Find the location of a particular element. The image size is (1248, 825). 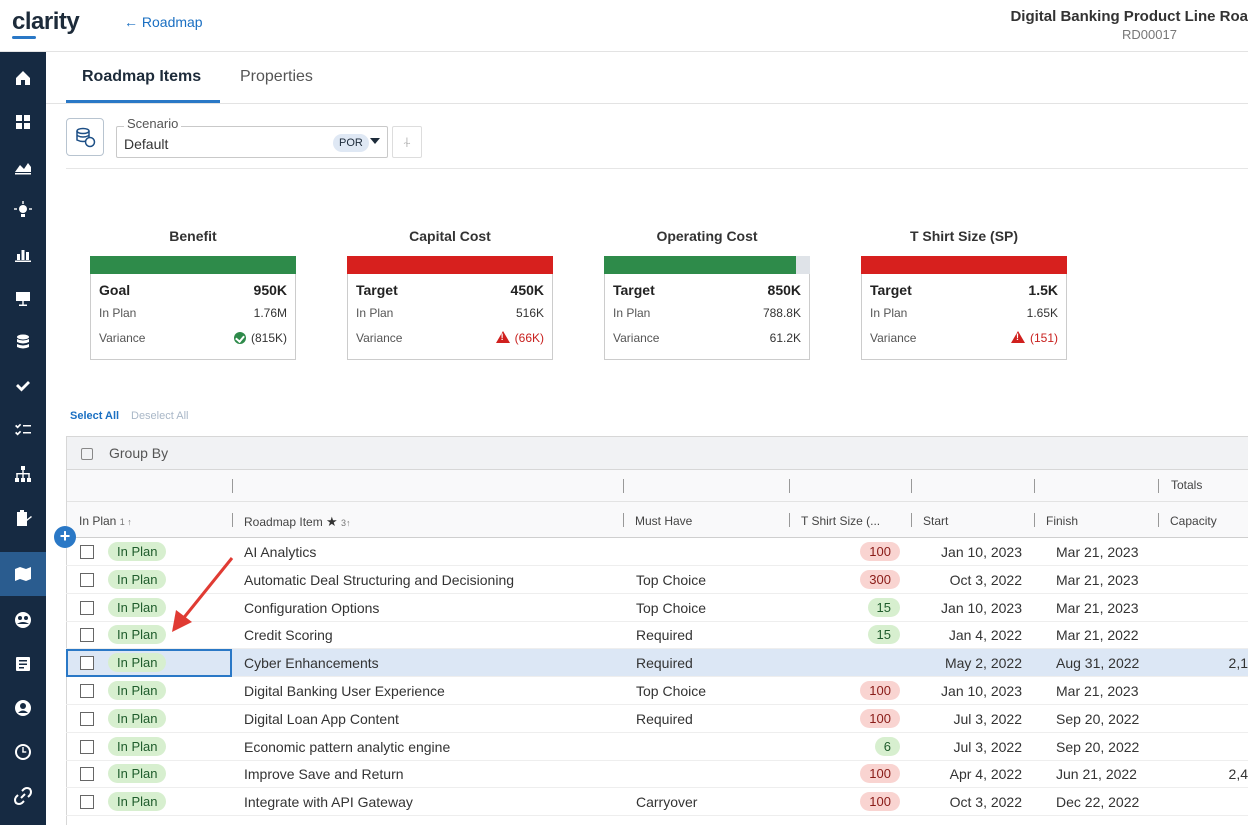

must-have-value: Carryover is located at coordinates (666, 802).